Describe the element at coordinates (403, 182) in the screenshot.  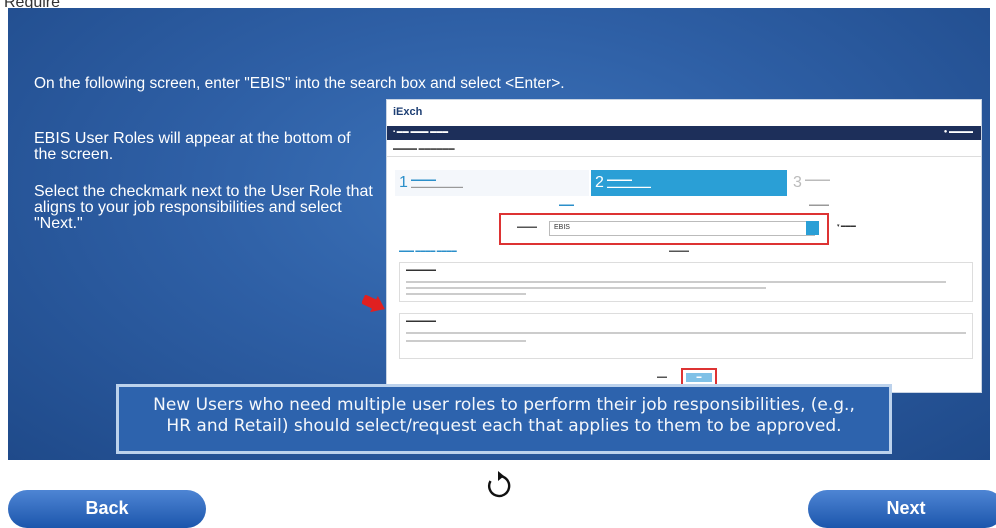
I see `embedded-step-1-number: 1` at that location.